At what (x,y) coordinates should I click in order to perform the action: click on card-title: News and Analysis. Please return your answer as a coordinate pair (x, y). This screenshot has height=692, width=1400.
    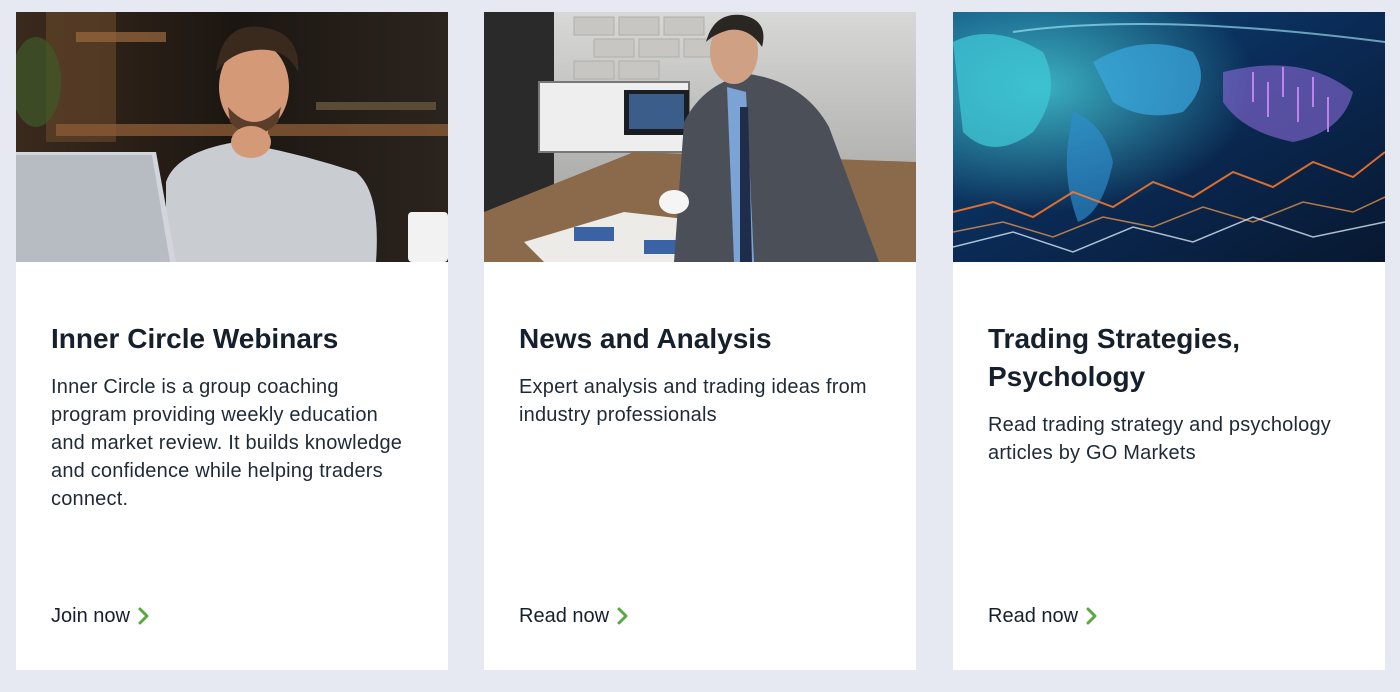
    Looking at the image, I should click on (645, 338).